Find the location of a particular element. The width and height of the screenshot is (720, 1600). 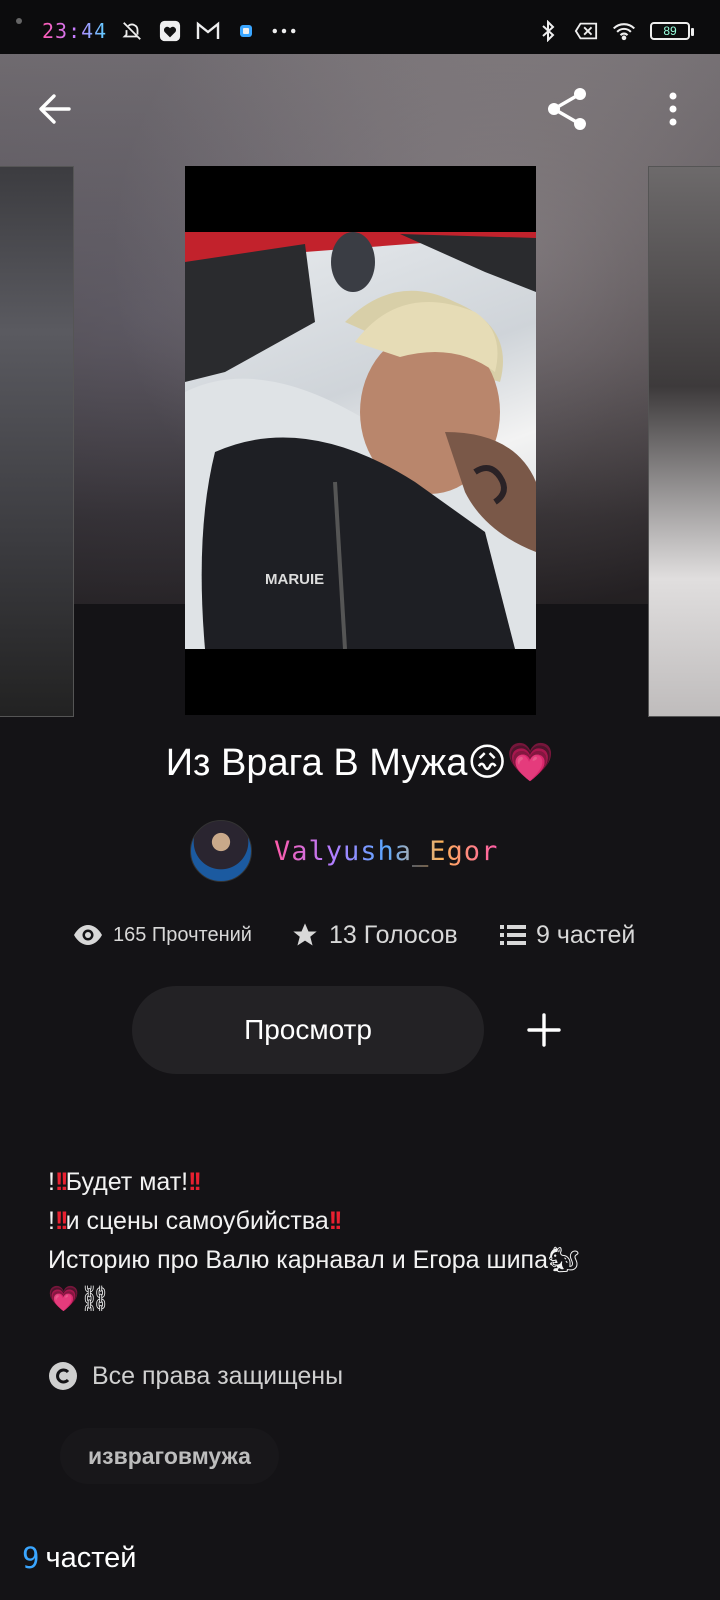

camera-dot is located at coordinates (19, 21).